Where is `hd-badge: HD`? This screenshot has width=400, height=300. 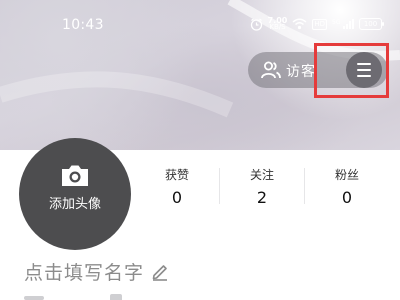
hd-badge: HD is located at coordinates (319, 24).